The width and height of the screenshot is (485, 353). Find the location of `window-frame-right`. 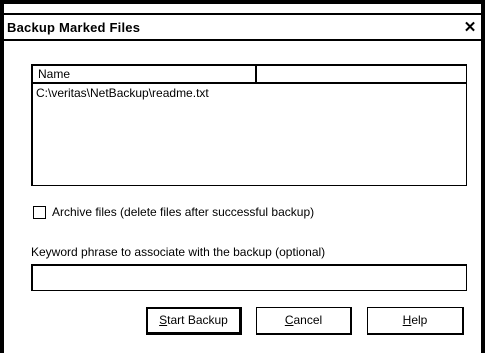

window-frame-right is located at coordinates (483, 176).